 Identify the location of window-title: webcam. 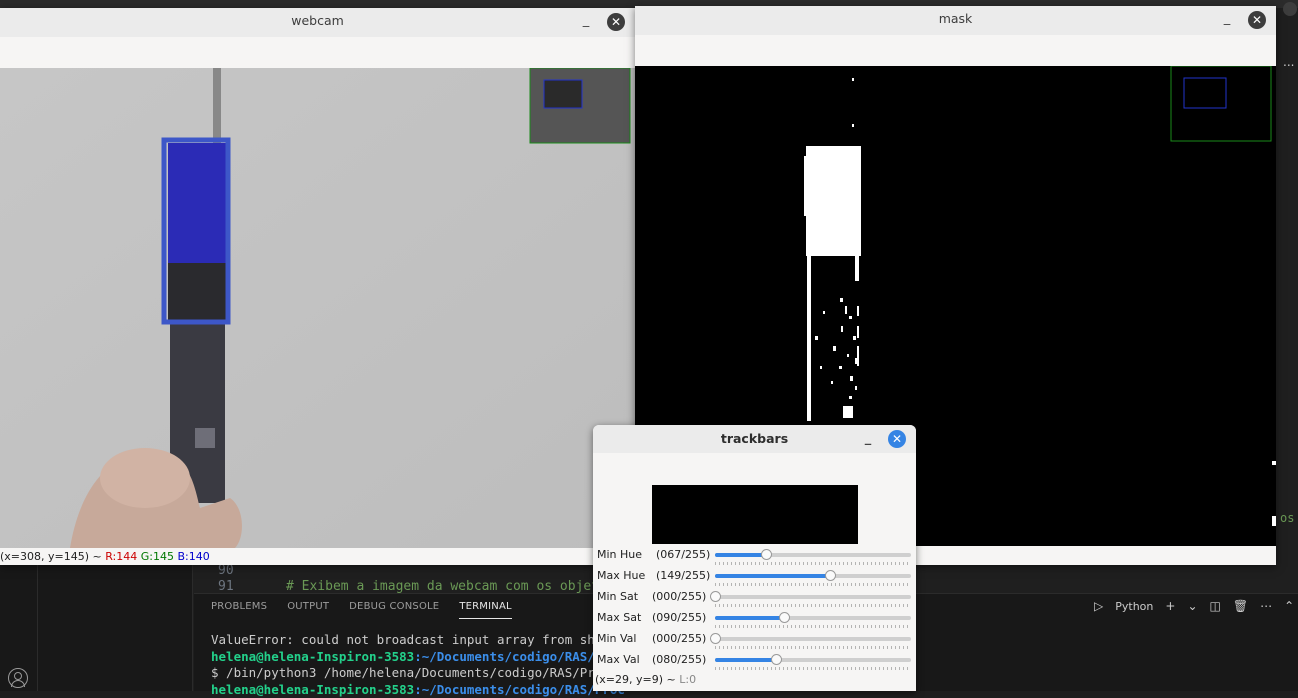
(317, 20).